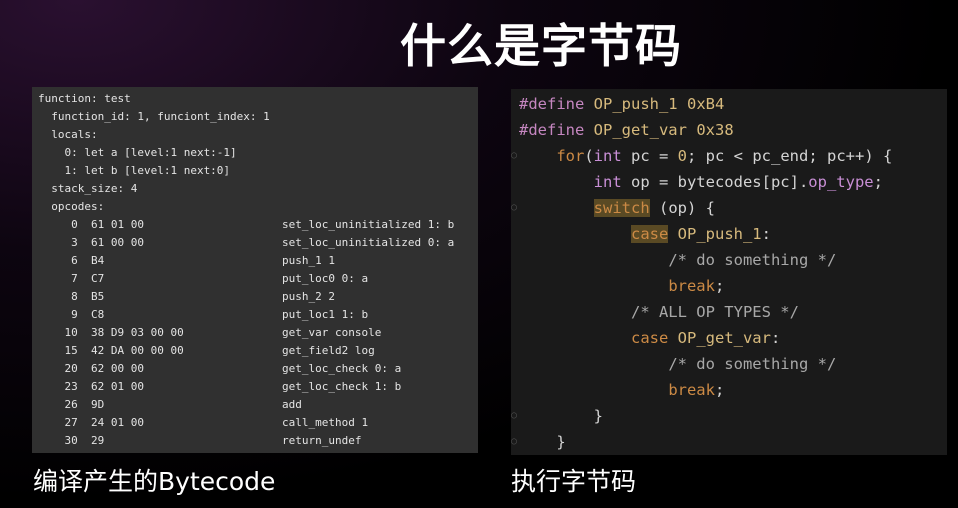 This screenshot has height=508, width=958. I want to click on opcode-instruction: return_undef, so click(322, 440).